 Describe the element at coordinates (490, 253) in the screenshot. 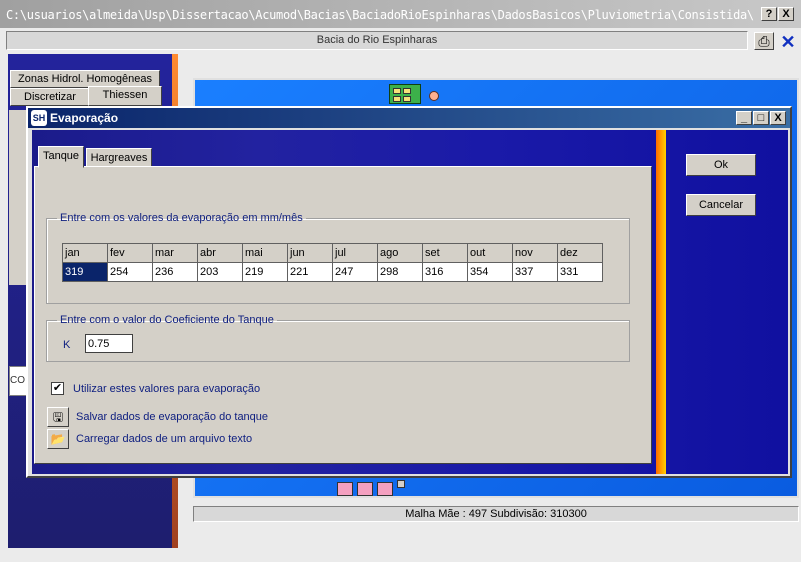

I see `month-cell: out` at that location.